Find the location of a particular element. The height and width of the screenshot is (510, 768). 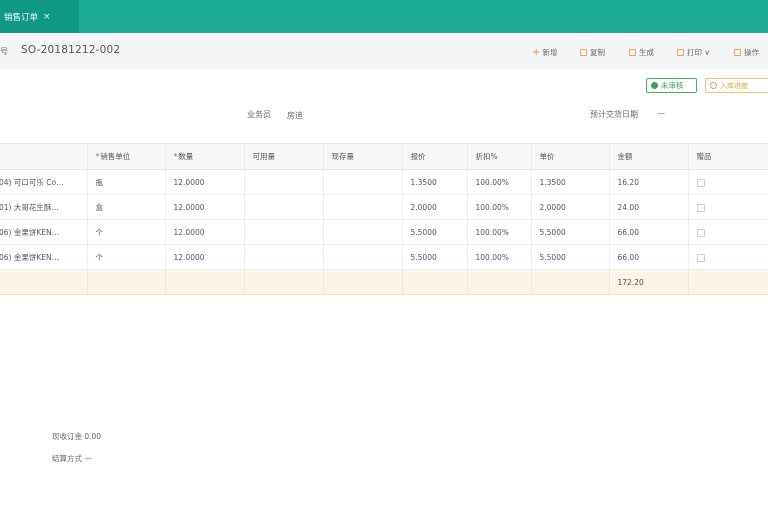

new-button-label: 新增 is located at coordinates (550, 52).